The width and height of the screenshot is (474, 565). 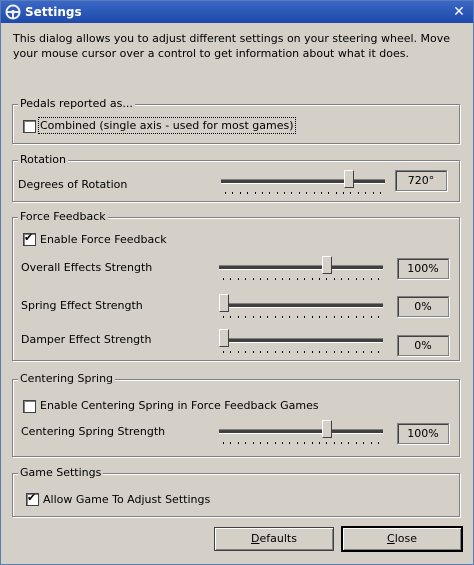 What do you see at coordinates (459, 12) in the screenshot?
I see `close-icon: ✕` at bounding box center [459, 12].